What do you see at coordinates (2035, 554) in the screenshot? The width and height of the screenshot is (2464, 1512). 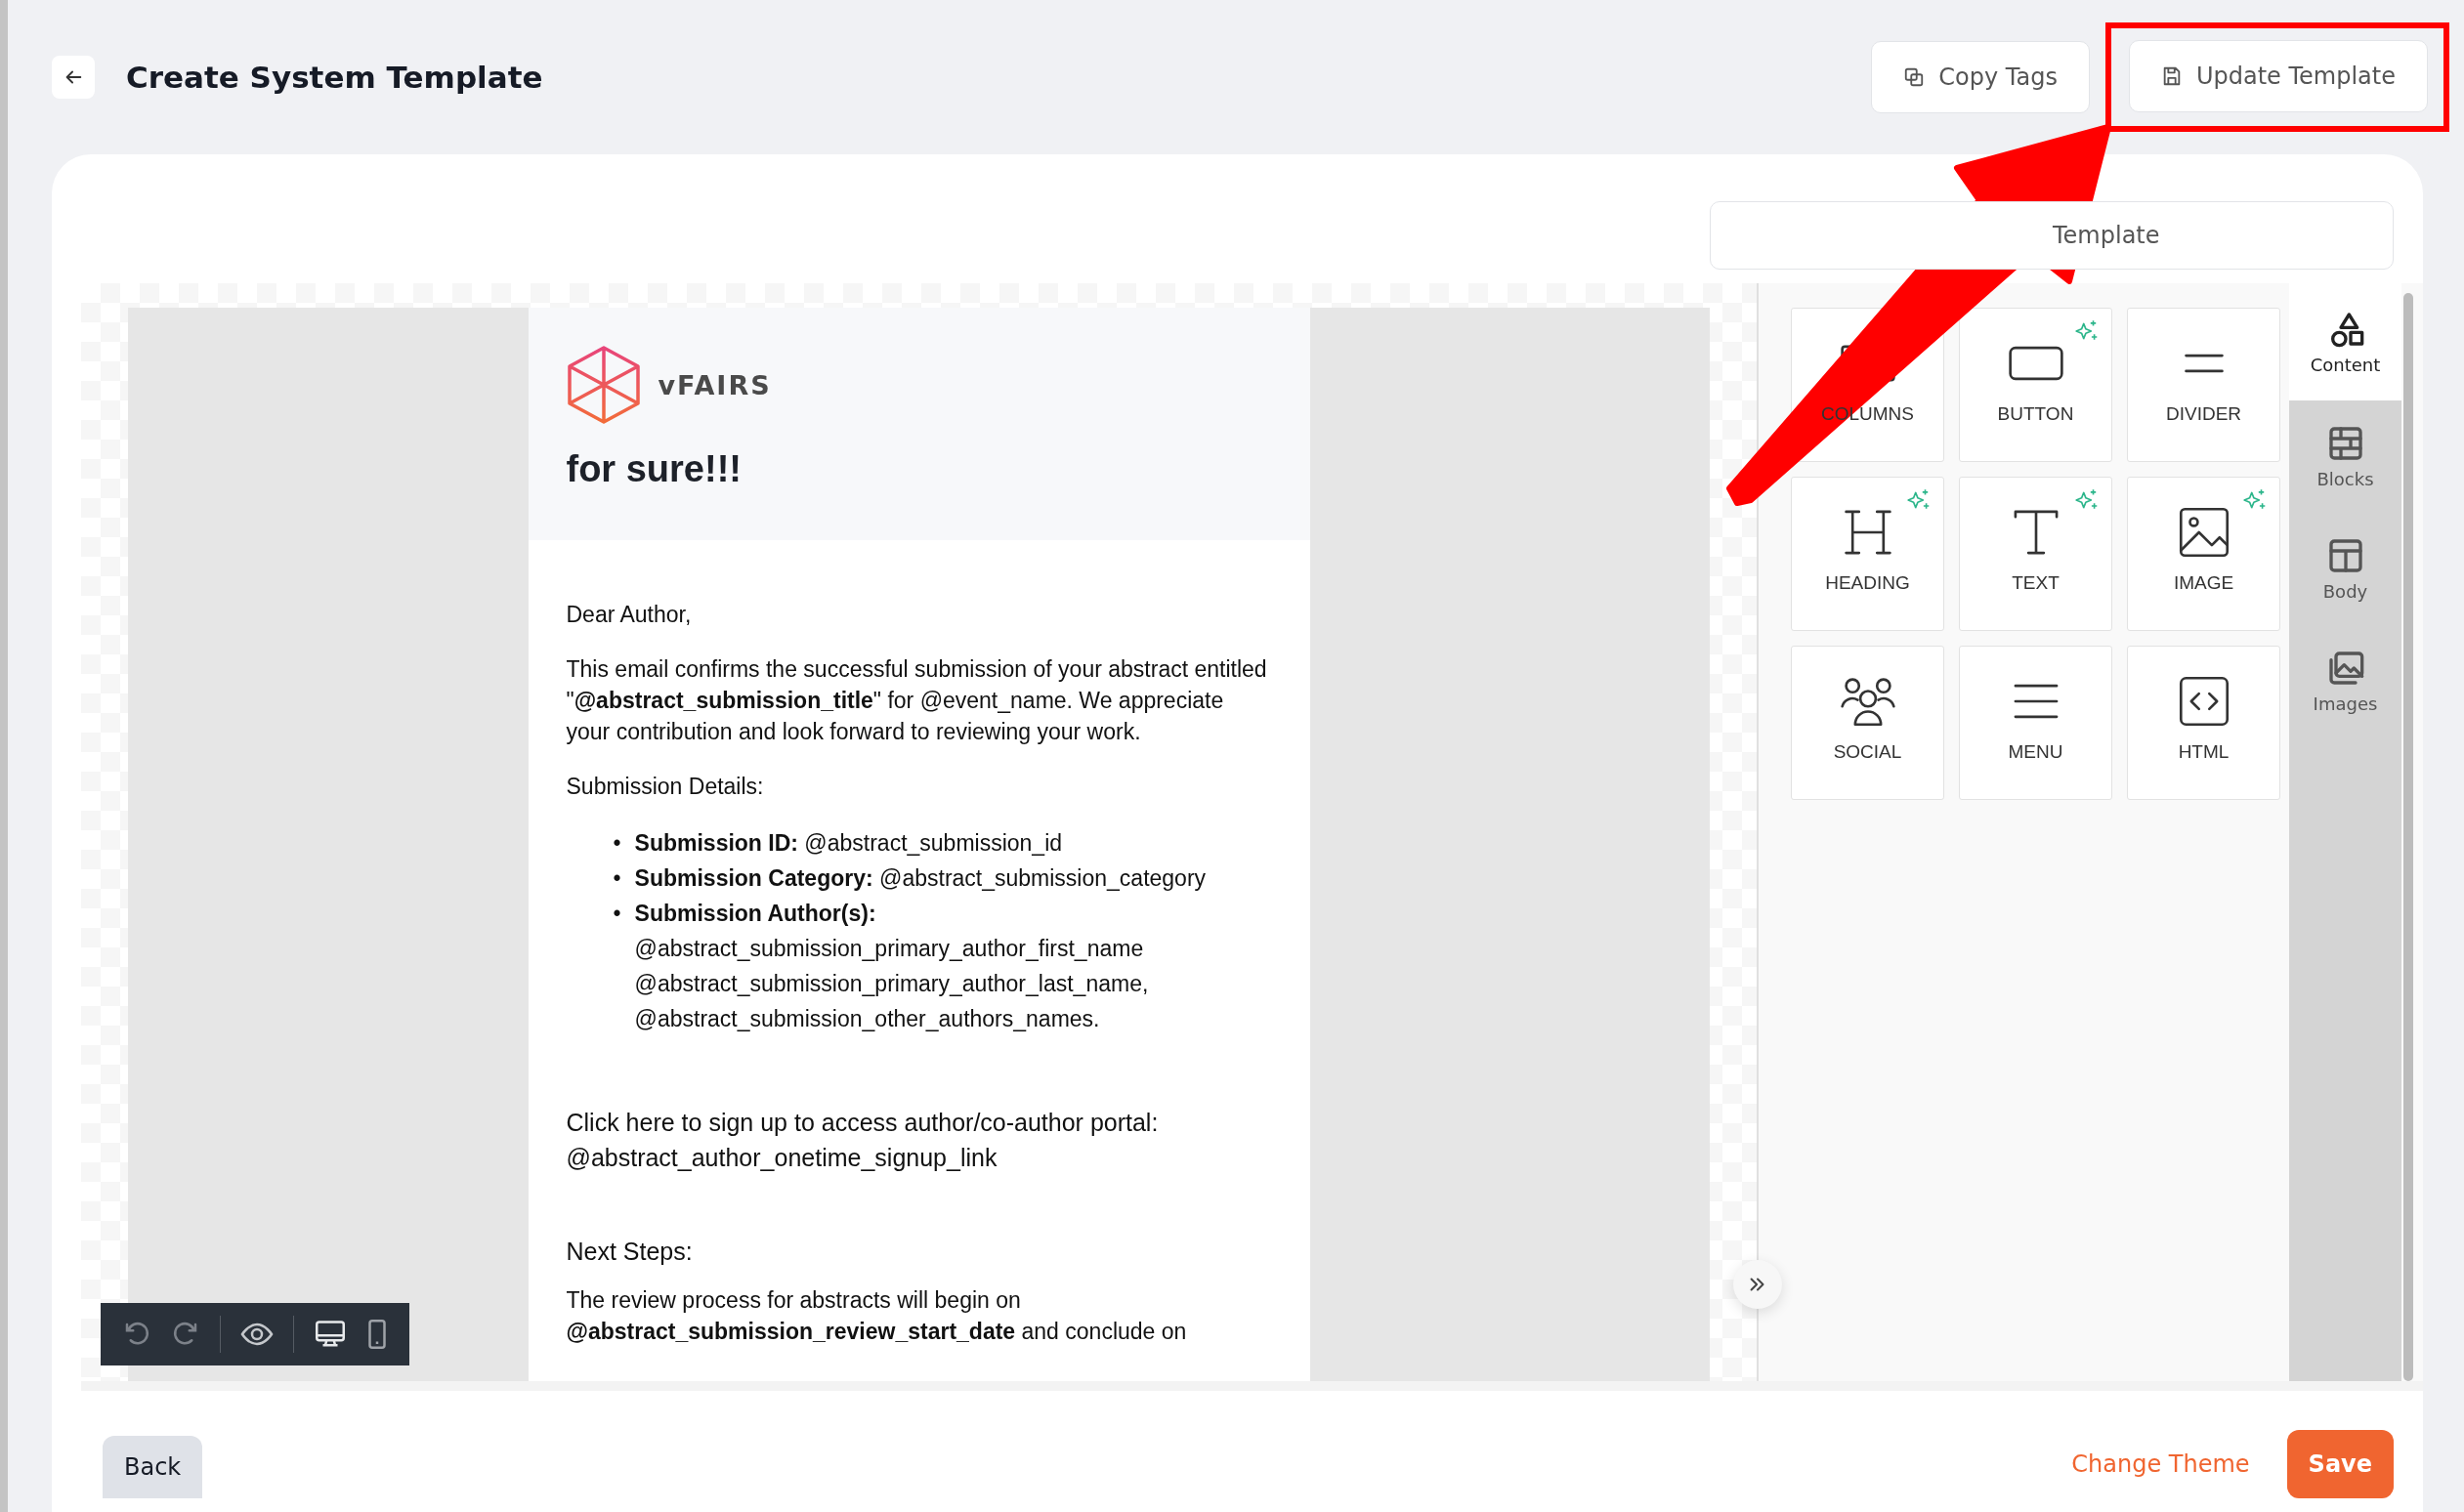 I see `text-tile: TEXT` at bounding box center [2035, 554].